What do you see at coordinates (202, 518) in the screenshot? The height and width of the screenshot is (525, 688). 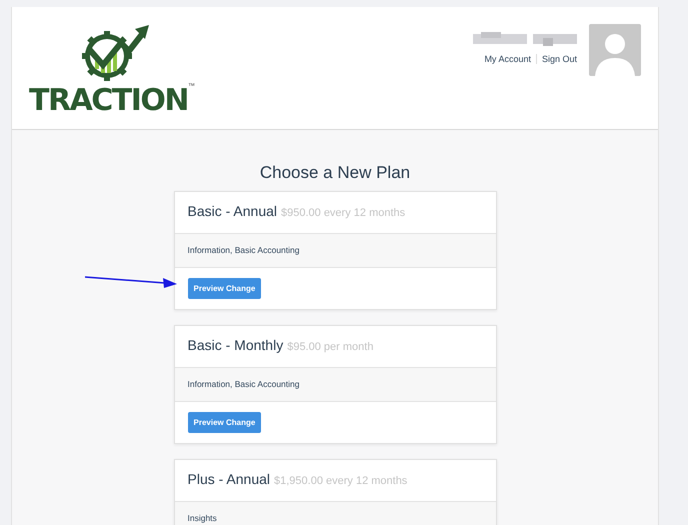 I see `plan-features: Insights` at bounding box center [202, 518].